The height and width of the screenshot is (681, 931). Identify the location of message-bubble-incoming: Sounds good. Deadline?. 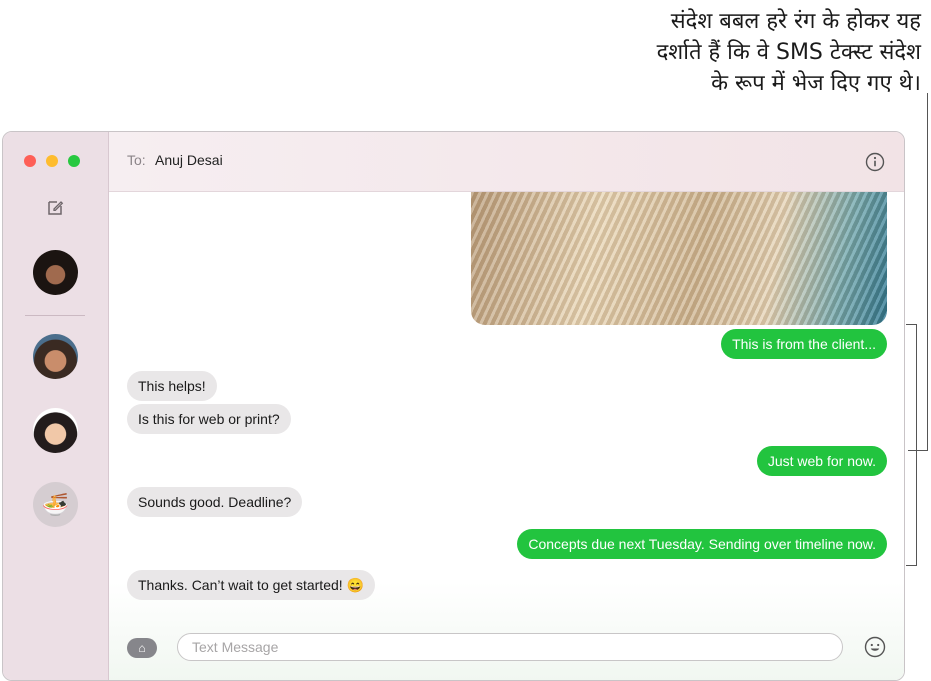
(215, 502).